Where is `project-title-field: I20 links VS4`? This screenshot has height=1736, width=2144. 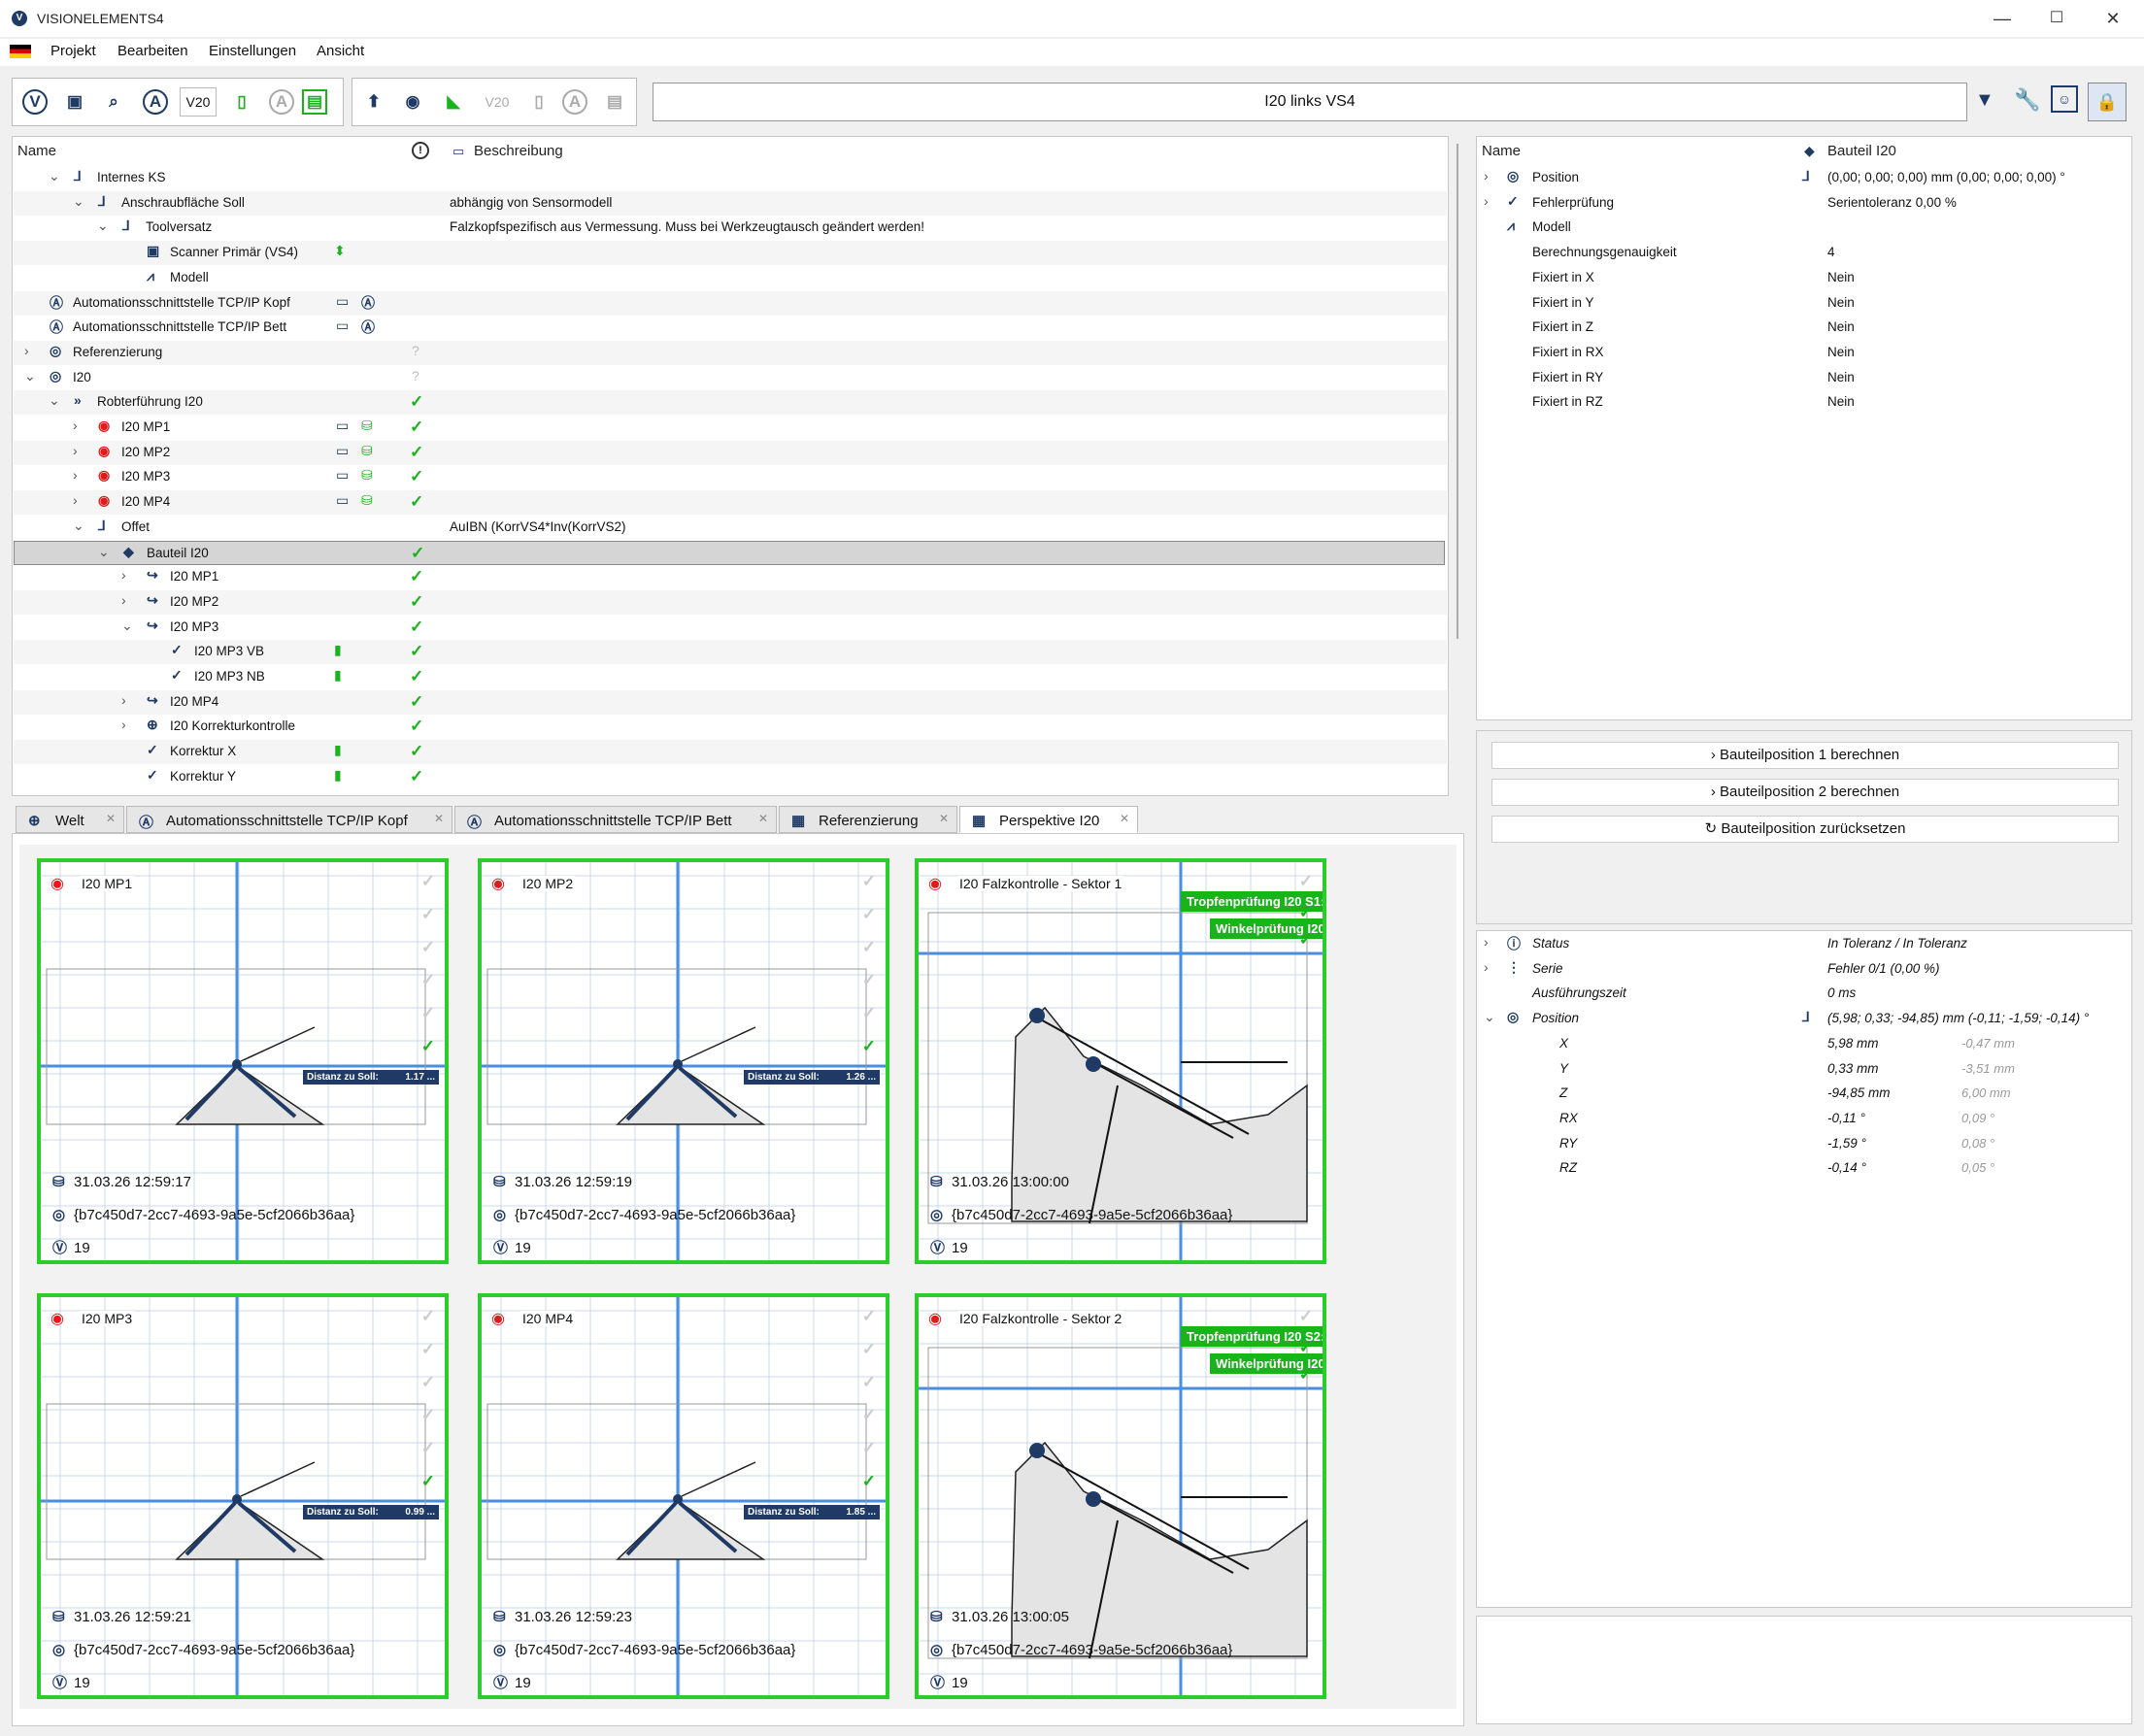 project-title-field: I20 links VS4 is located at coordinates (1310, 102).